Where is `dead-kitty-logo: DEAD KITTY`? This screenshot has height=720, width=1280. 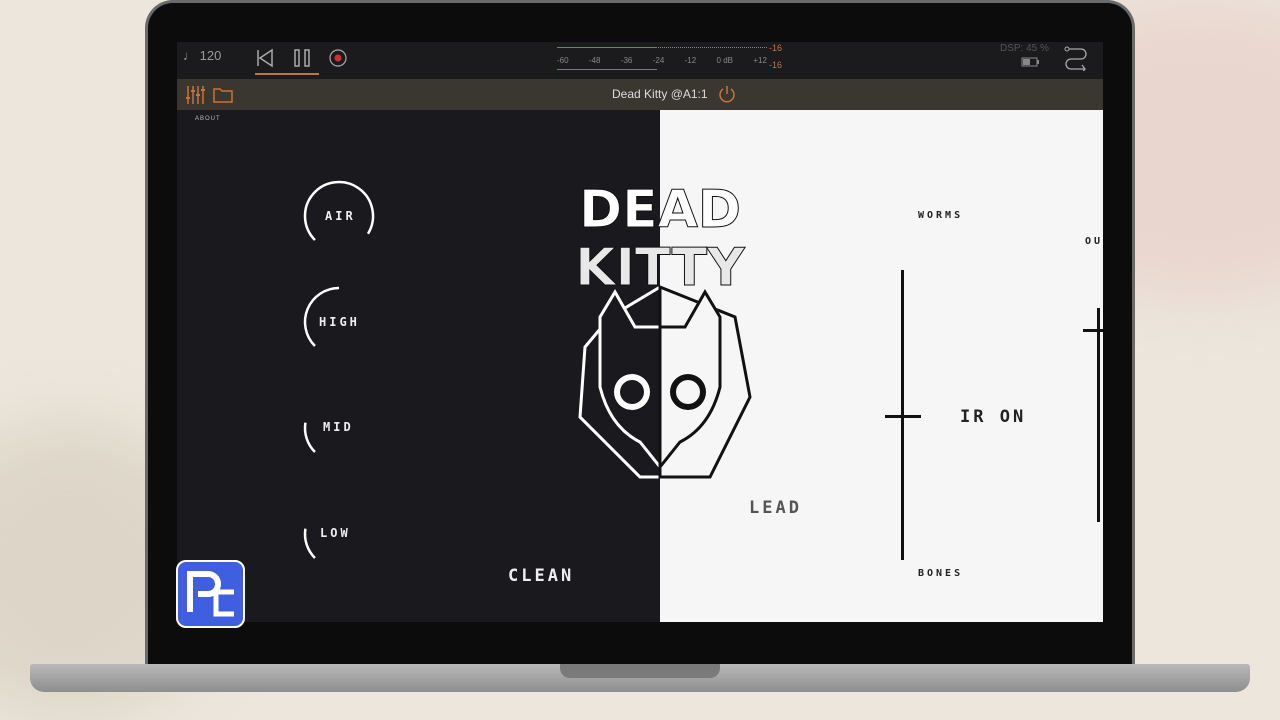
dead-kitty-logo: DEAD KITTY is located at coordinates (663, 329).